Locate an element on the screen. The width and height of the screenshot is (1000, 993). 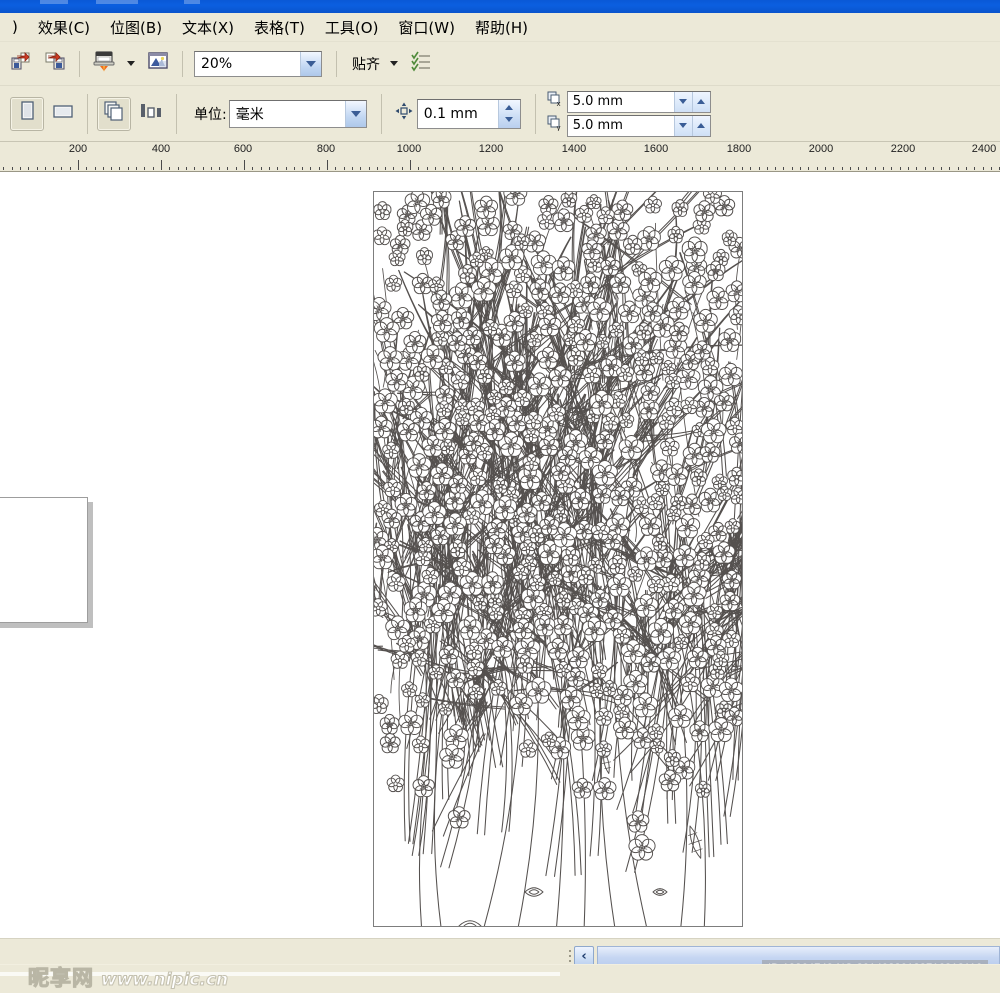
duplicate-x-up-button is located at coordinates (700, 101).